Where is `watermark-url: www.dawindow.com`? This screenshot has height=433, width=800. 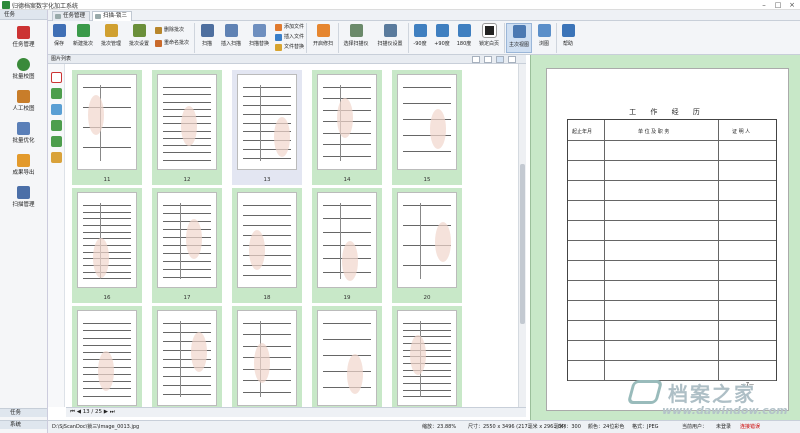 watermark-url: www.dawindow.com is located at coordinates (725, 410).